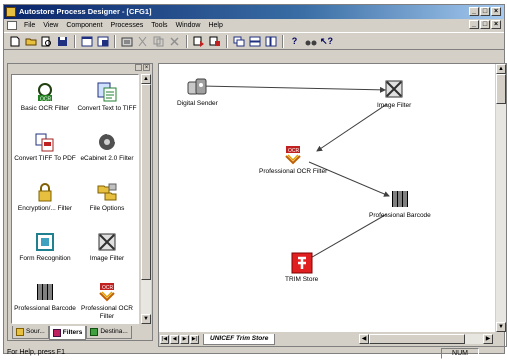 The height and width of the screenshot is (360, 507). Describe the element at coordinates (174, 41) in the screenshot. I see `delete-icon` at that location.